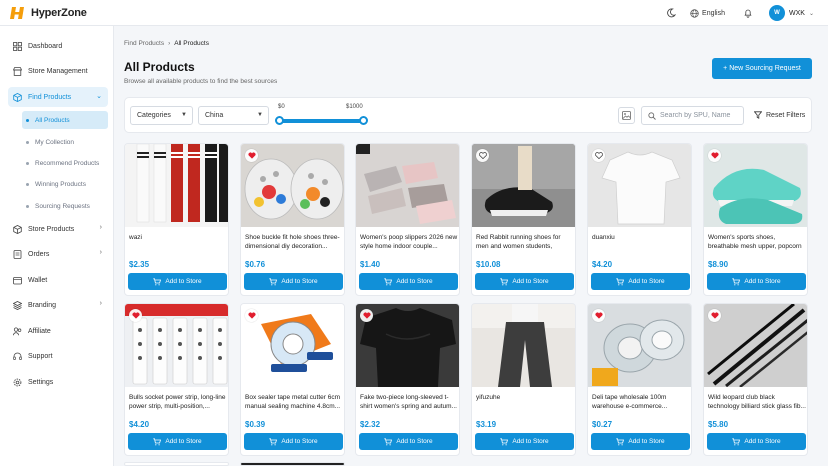 This screenshot has height=466, width=828. Describe the element at coordinates (65, 142) in the screenshot. I see `subnav-item-my-collection: My Collection` at that location.